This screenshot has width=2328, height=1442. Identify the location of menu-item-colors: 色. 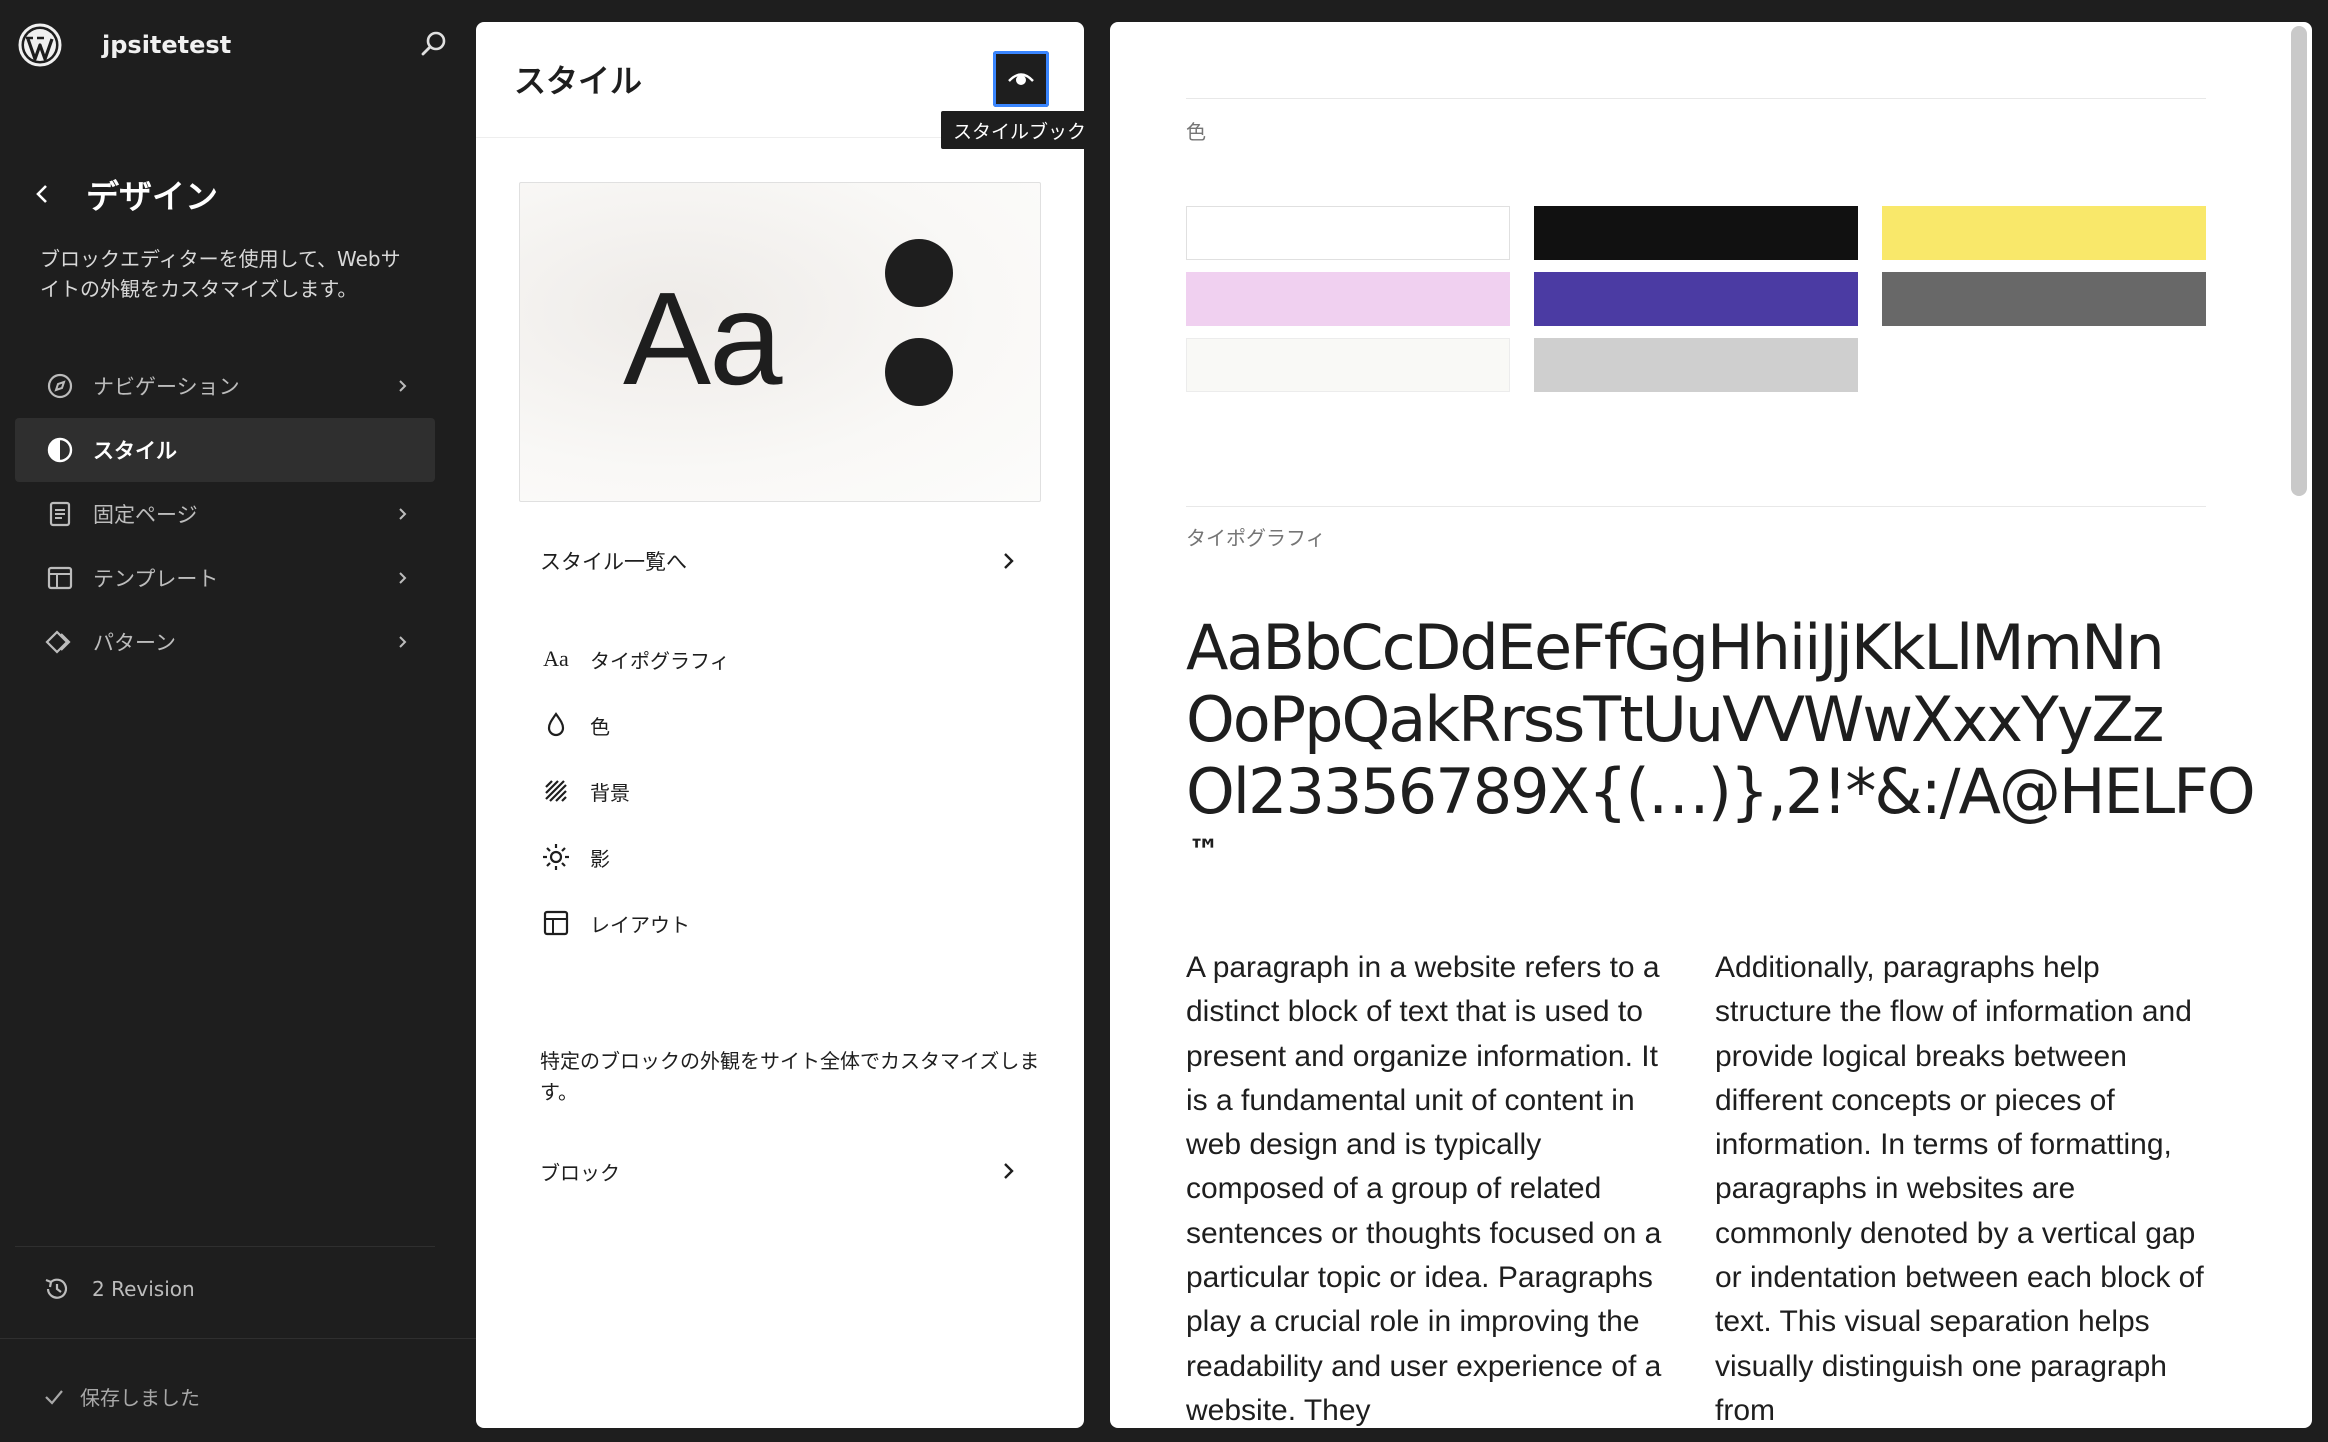
(780, 725).